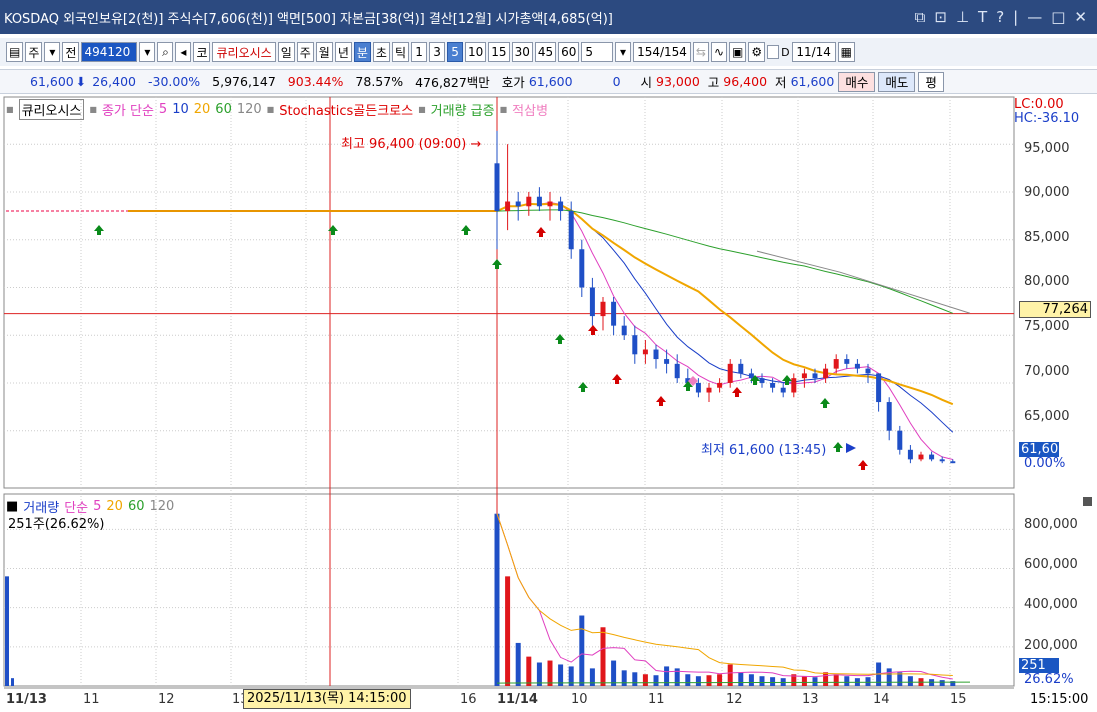 The height and width of the screenshot is (712, 1097). I want to click on legend-volume-surge: 거래량 급증, so click(462, 111).